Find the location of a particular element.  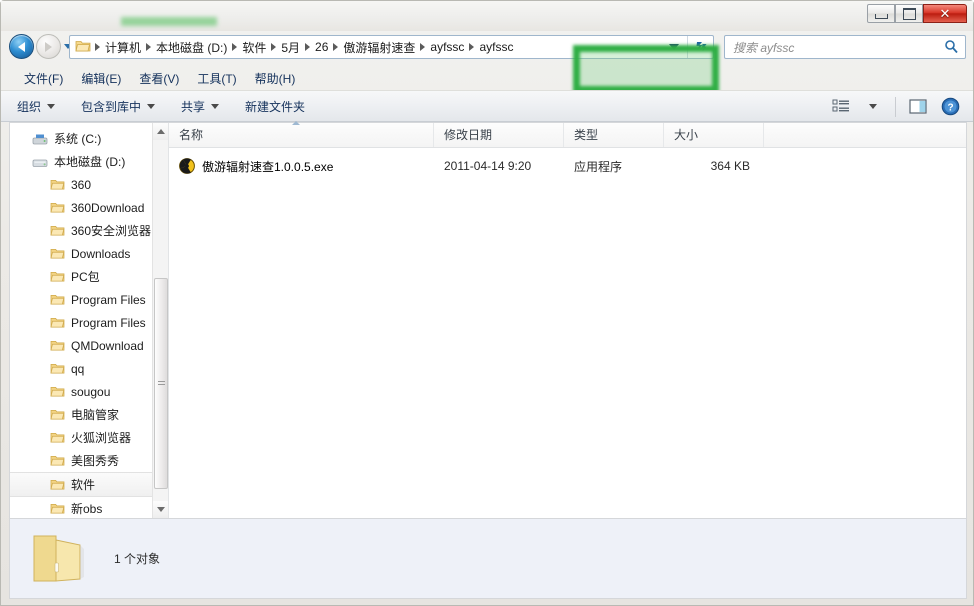

breadcrumb-item-6: ayfssc is located at coordinates (447, 47).